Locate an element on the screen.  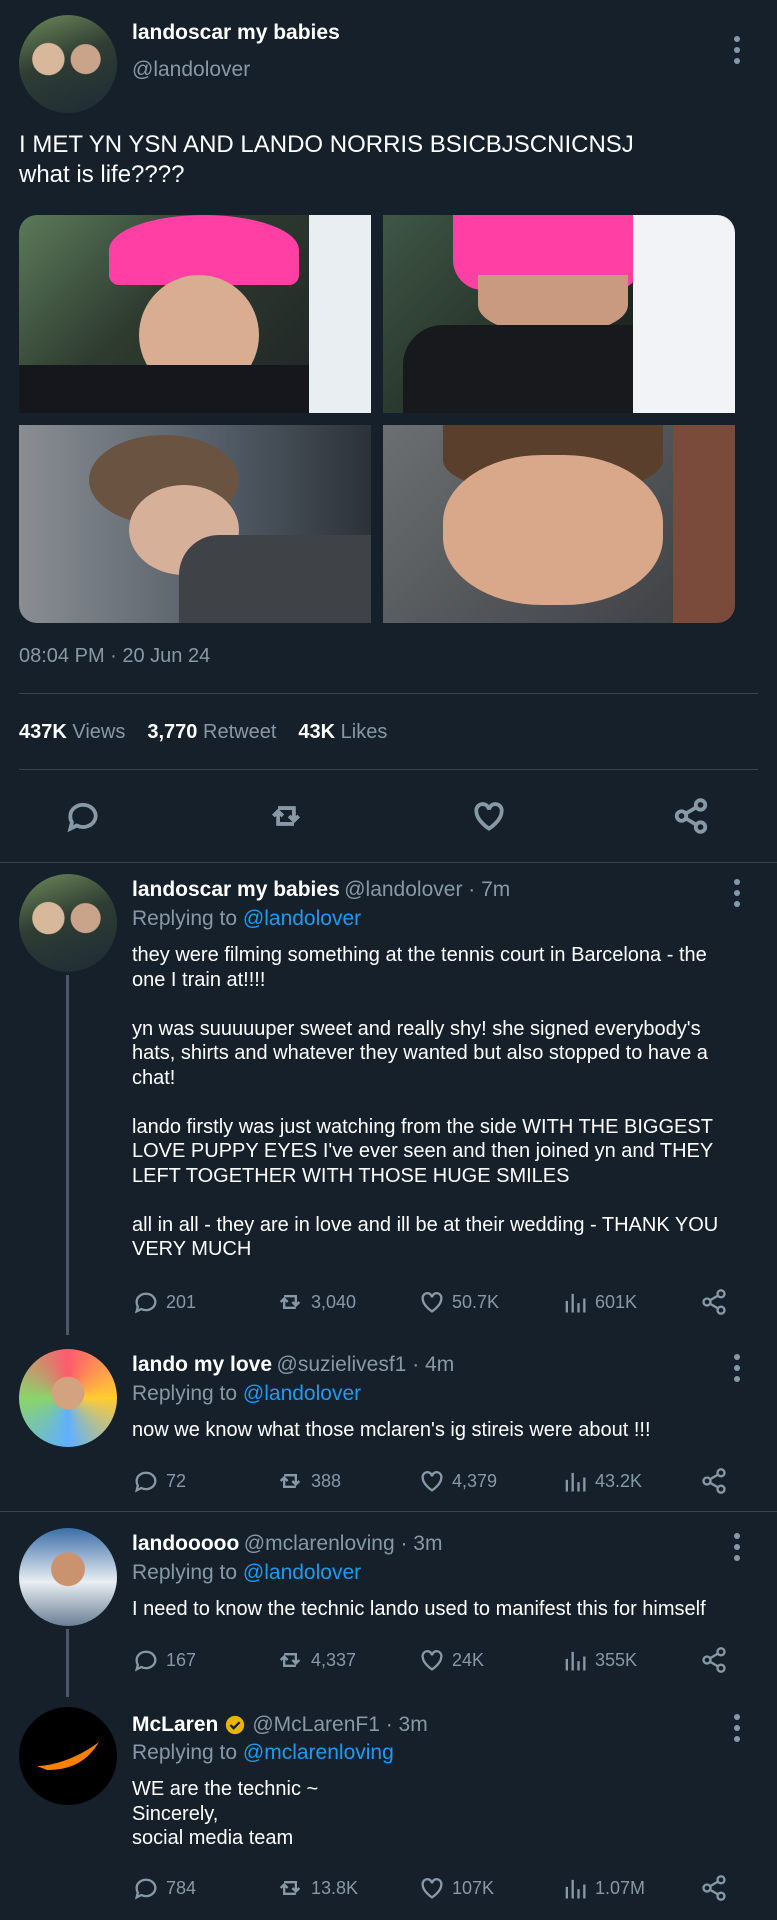
reply-author-handle: @mclarenloving · 3m is located at coordinates (343, 1543).